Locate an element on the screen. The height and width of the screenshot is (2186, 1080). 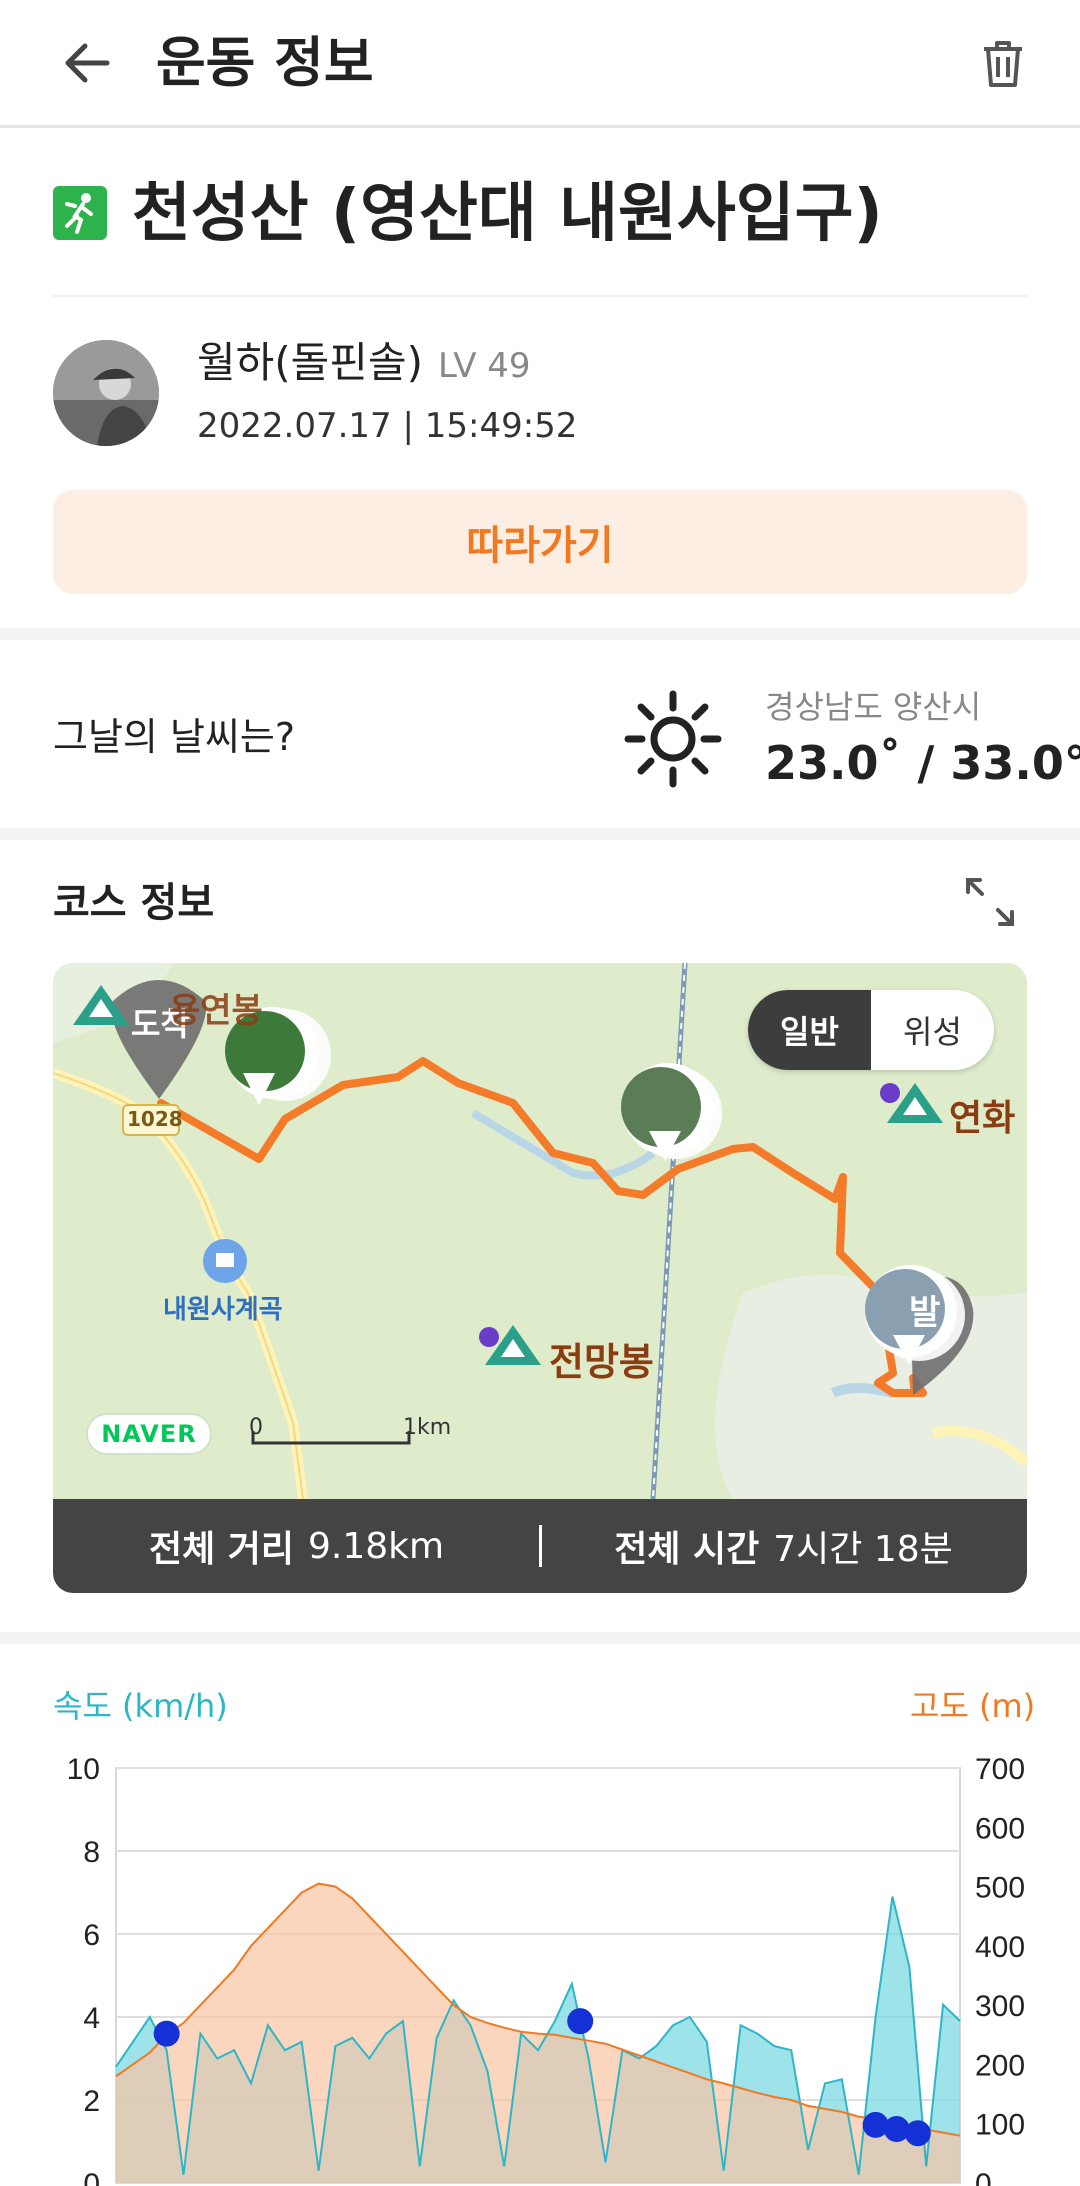
avatar is located at coordinates (106, 393).